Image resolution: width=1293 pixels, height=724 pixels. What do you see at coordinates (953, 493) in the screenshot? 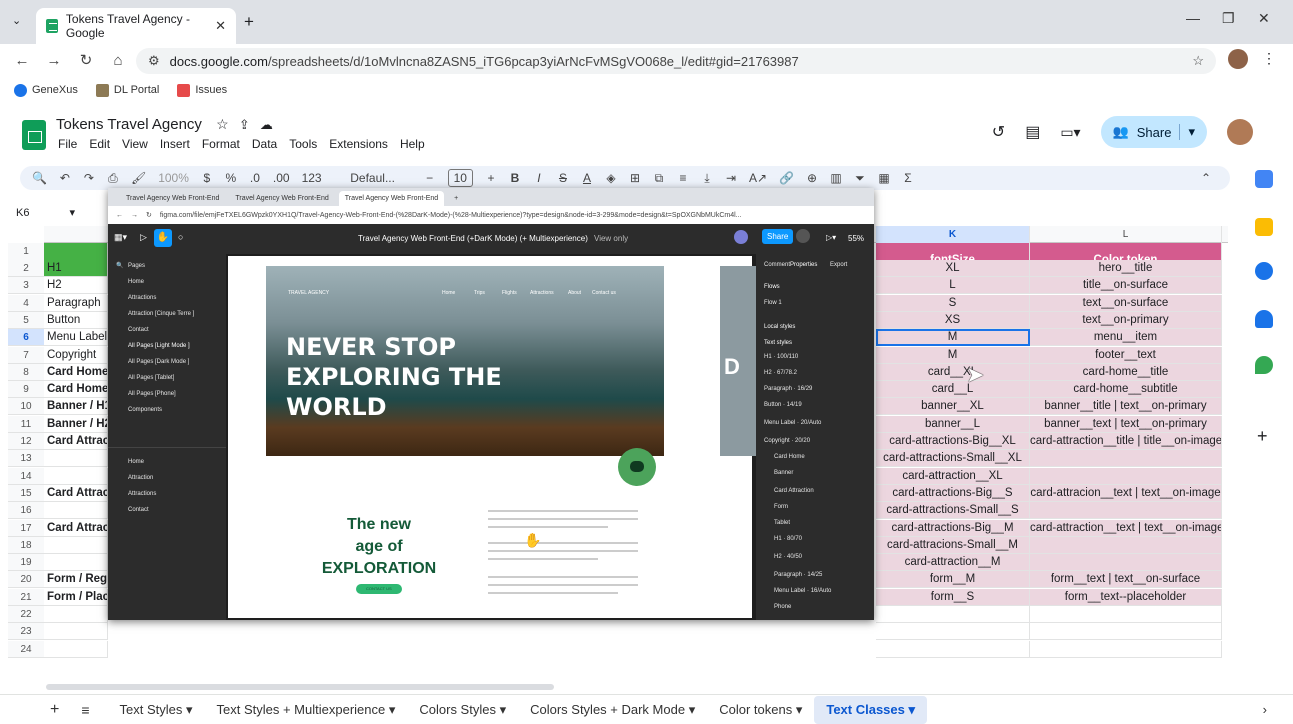
I see `cell-font-size: card-attractions-Big__S` at bounding box center [953, 493].